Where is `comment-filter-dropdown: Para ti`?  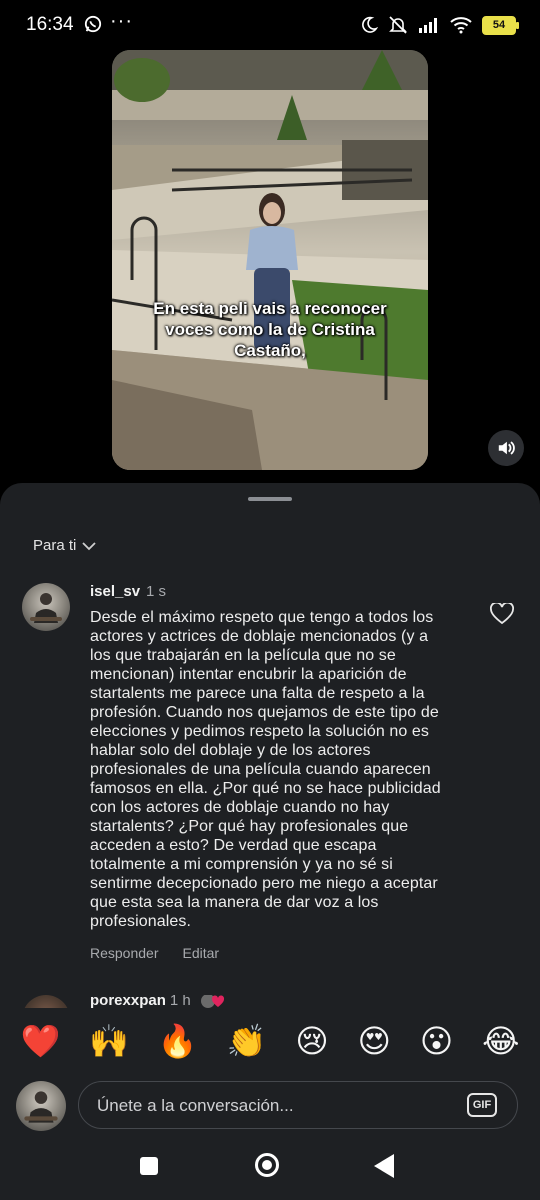
comment-filter-dropdown: Para ti is located at coordinates (64, 545).